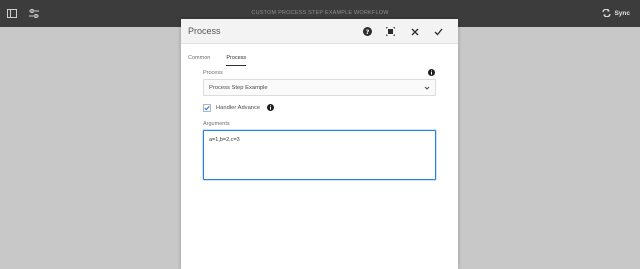 This screenshot has height=269, width=640. What do you see at coordinates (238, 108) in the screenshot?
I see `handler-advance-label: Handler Advance` at bounding box center [238, 108].